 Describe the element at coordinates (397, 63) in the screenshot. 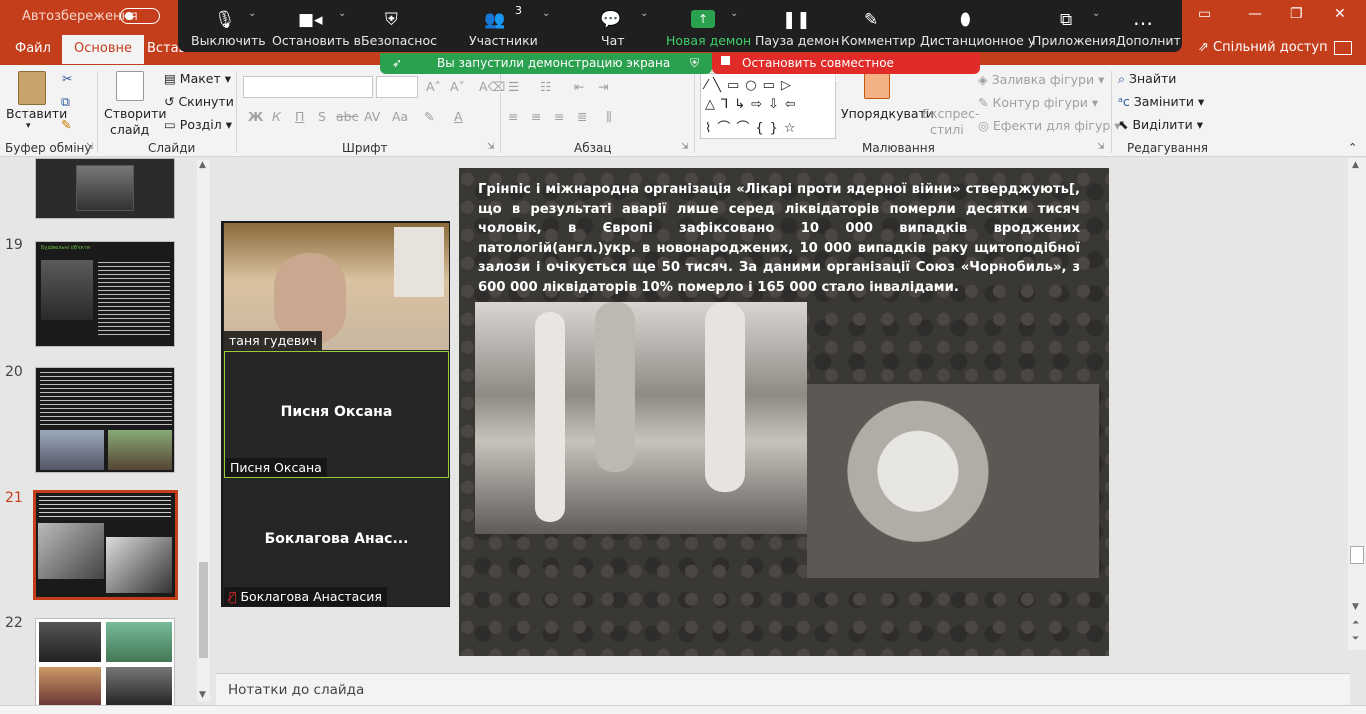

I see `pin-icon: ➶` at that location.